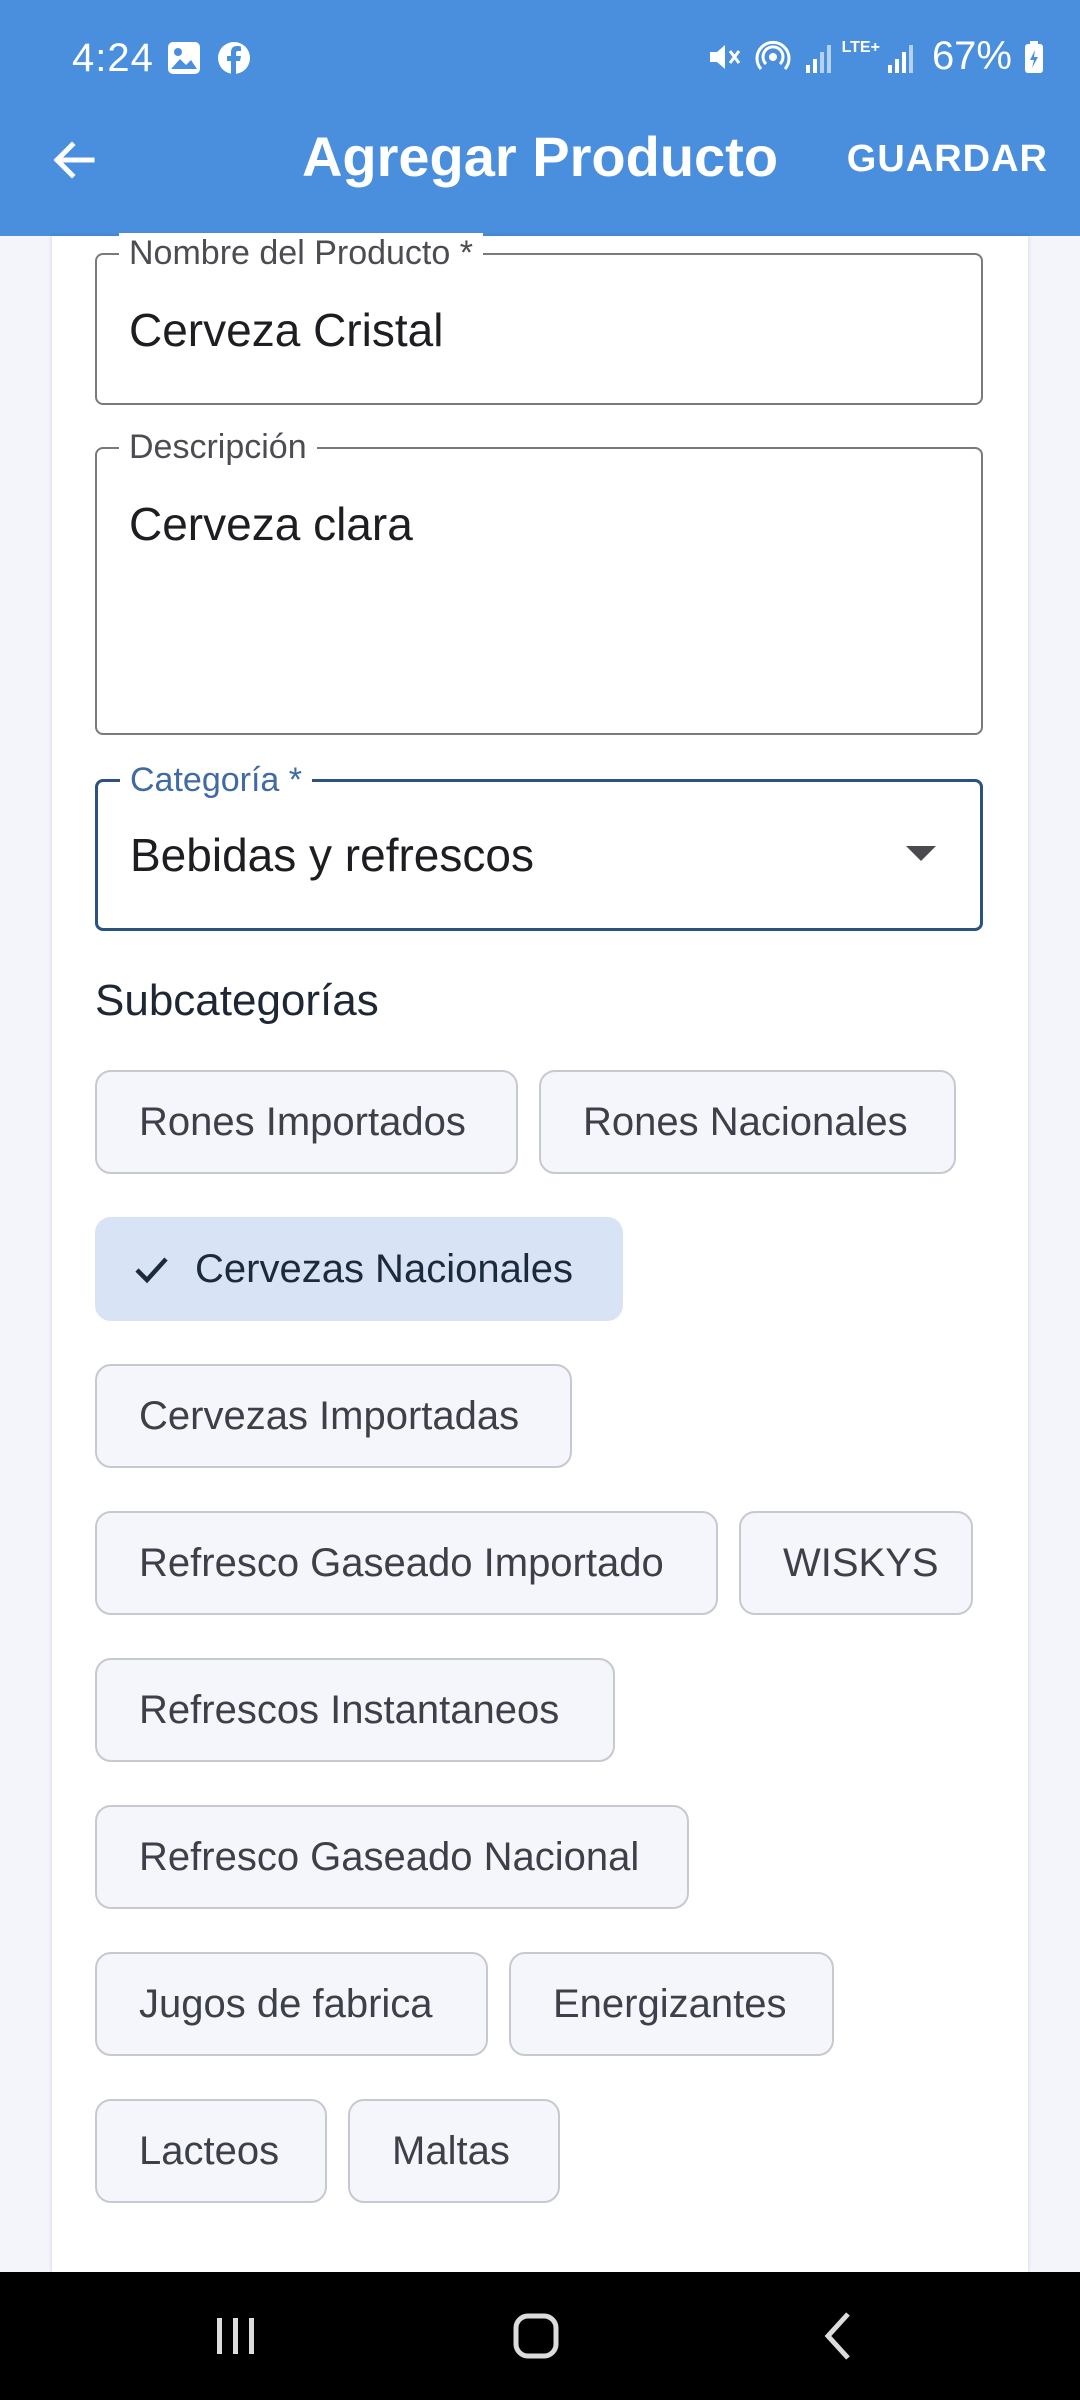 This screenshot has height=2400, width=1080. Describe the element at coordinates (236, 2336) in the screenshot. I see `recent-apps-icon` at that location.